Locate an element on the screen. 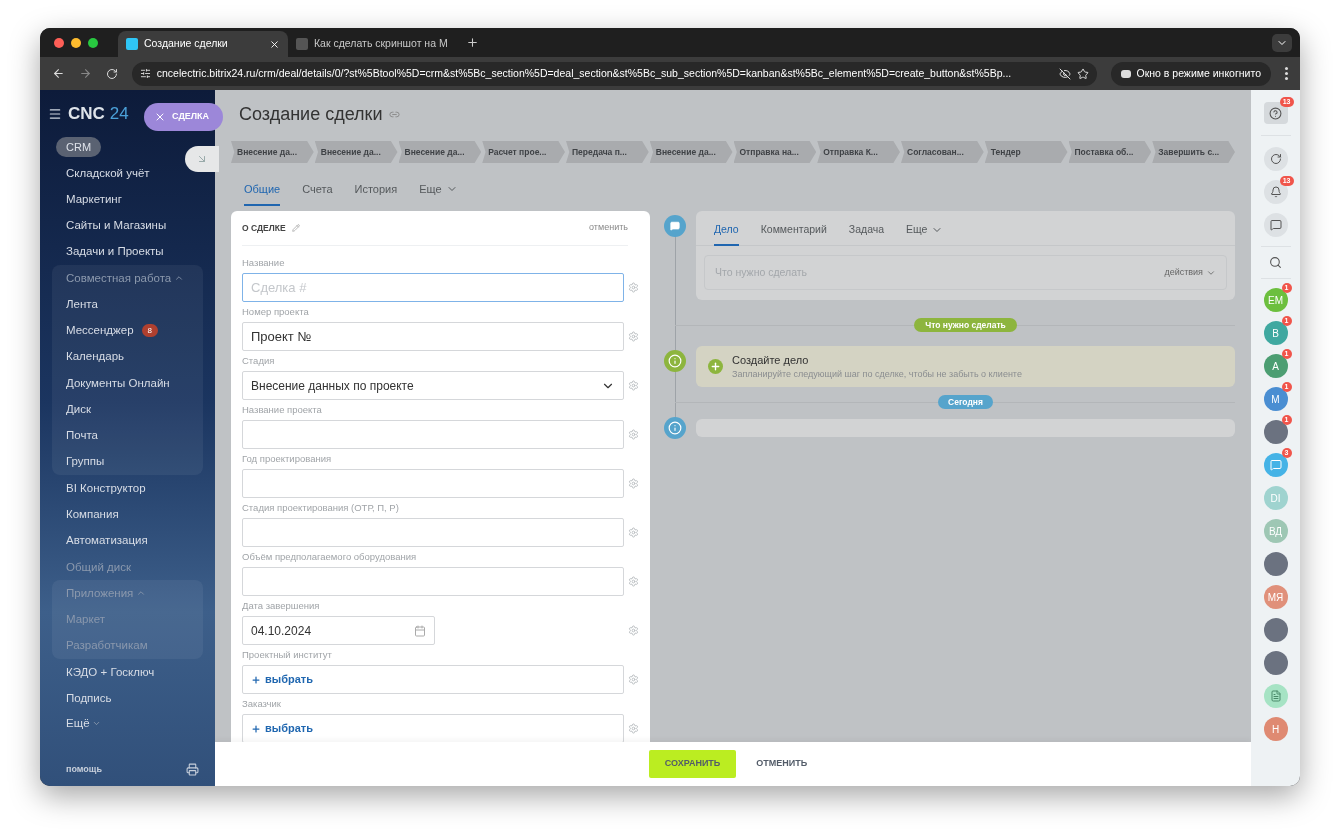 Image resolution: width=1340 pixels, height=840 pixels. sidebar-item: Группы is located at coordinates (85, 462).